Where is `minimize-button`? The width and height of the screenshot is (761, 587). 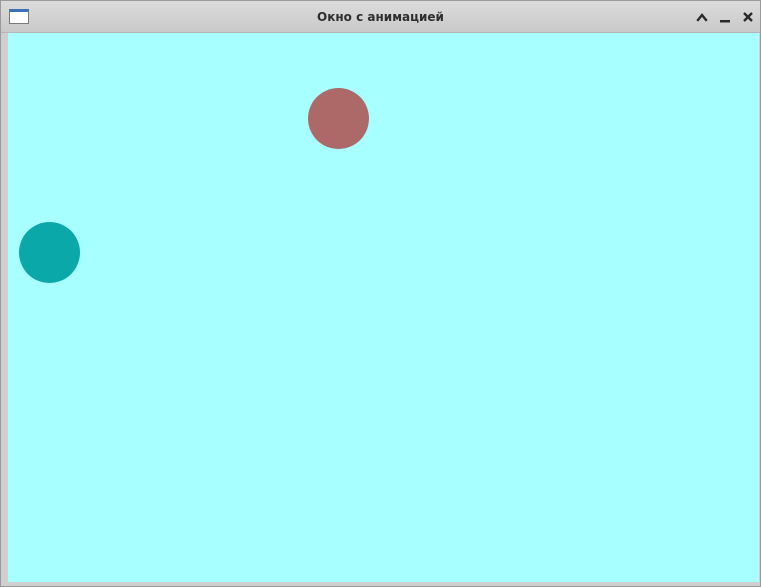 minimize-button is located at coordinates (725, 17).